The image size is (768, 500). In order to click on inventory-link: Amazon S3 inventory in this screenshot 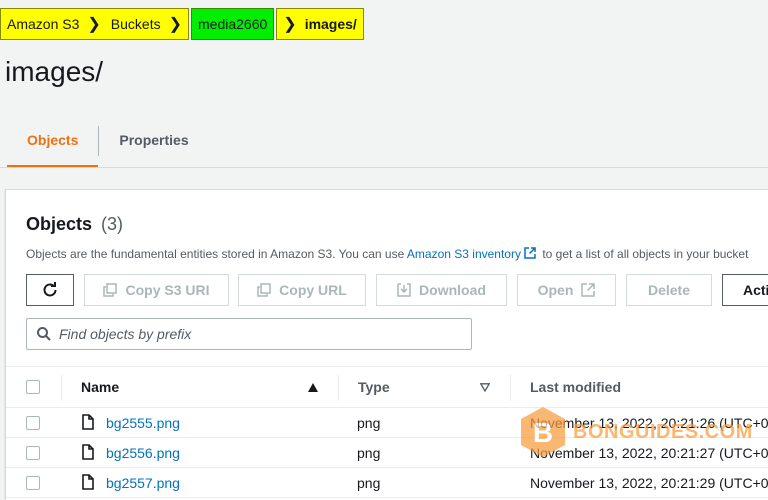, I will do `click(464, 254)`.